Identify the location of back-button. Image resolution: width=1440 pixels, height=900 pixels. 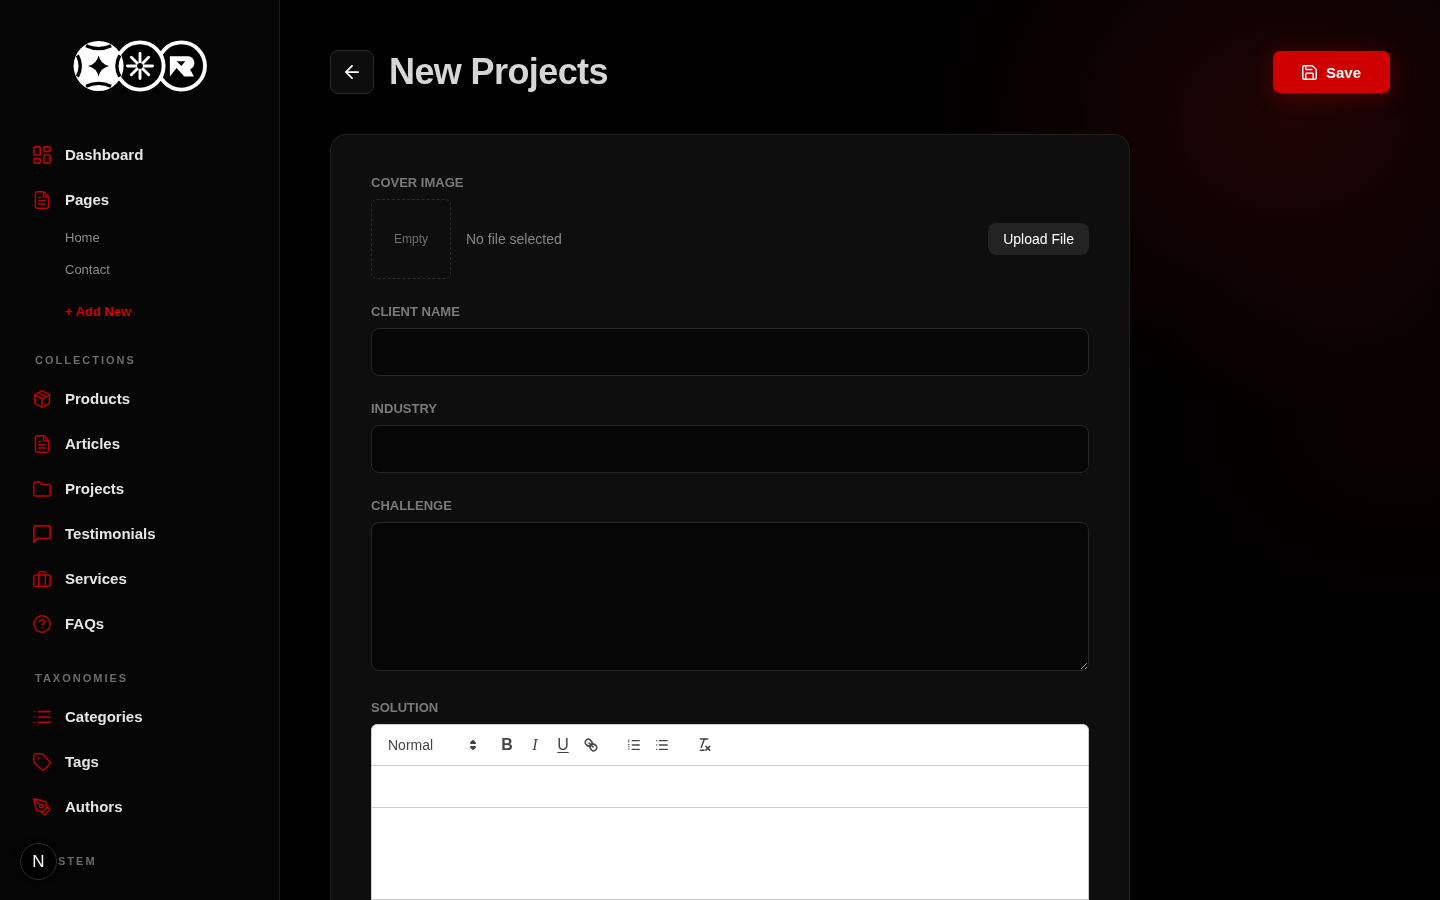
(352, 72).